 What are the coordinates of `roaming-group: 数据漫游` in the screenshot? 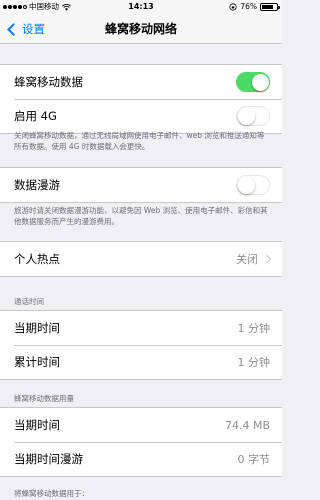 It's located at (141, 185).